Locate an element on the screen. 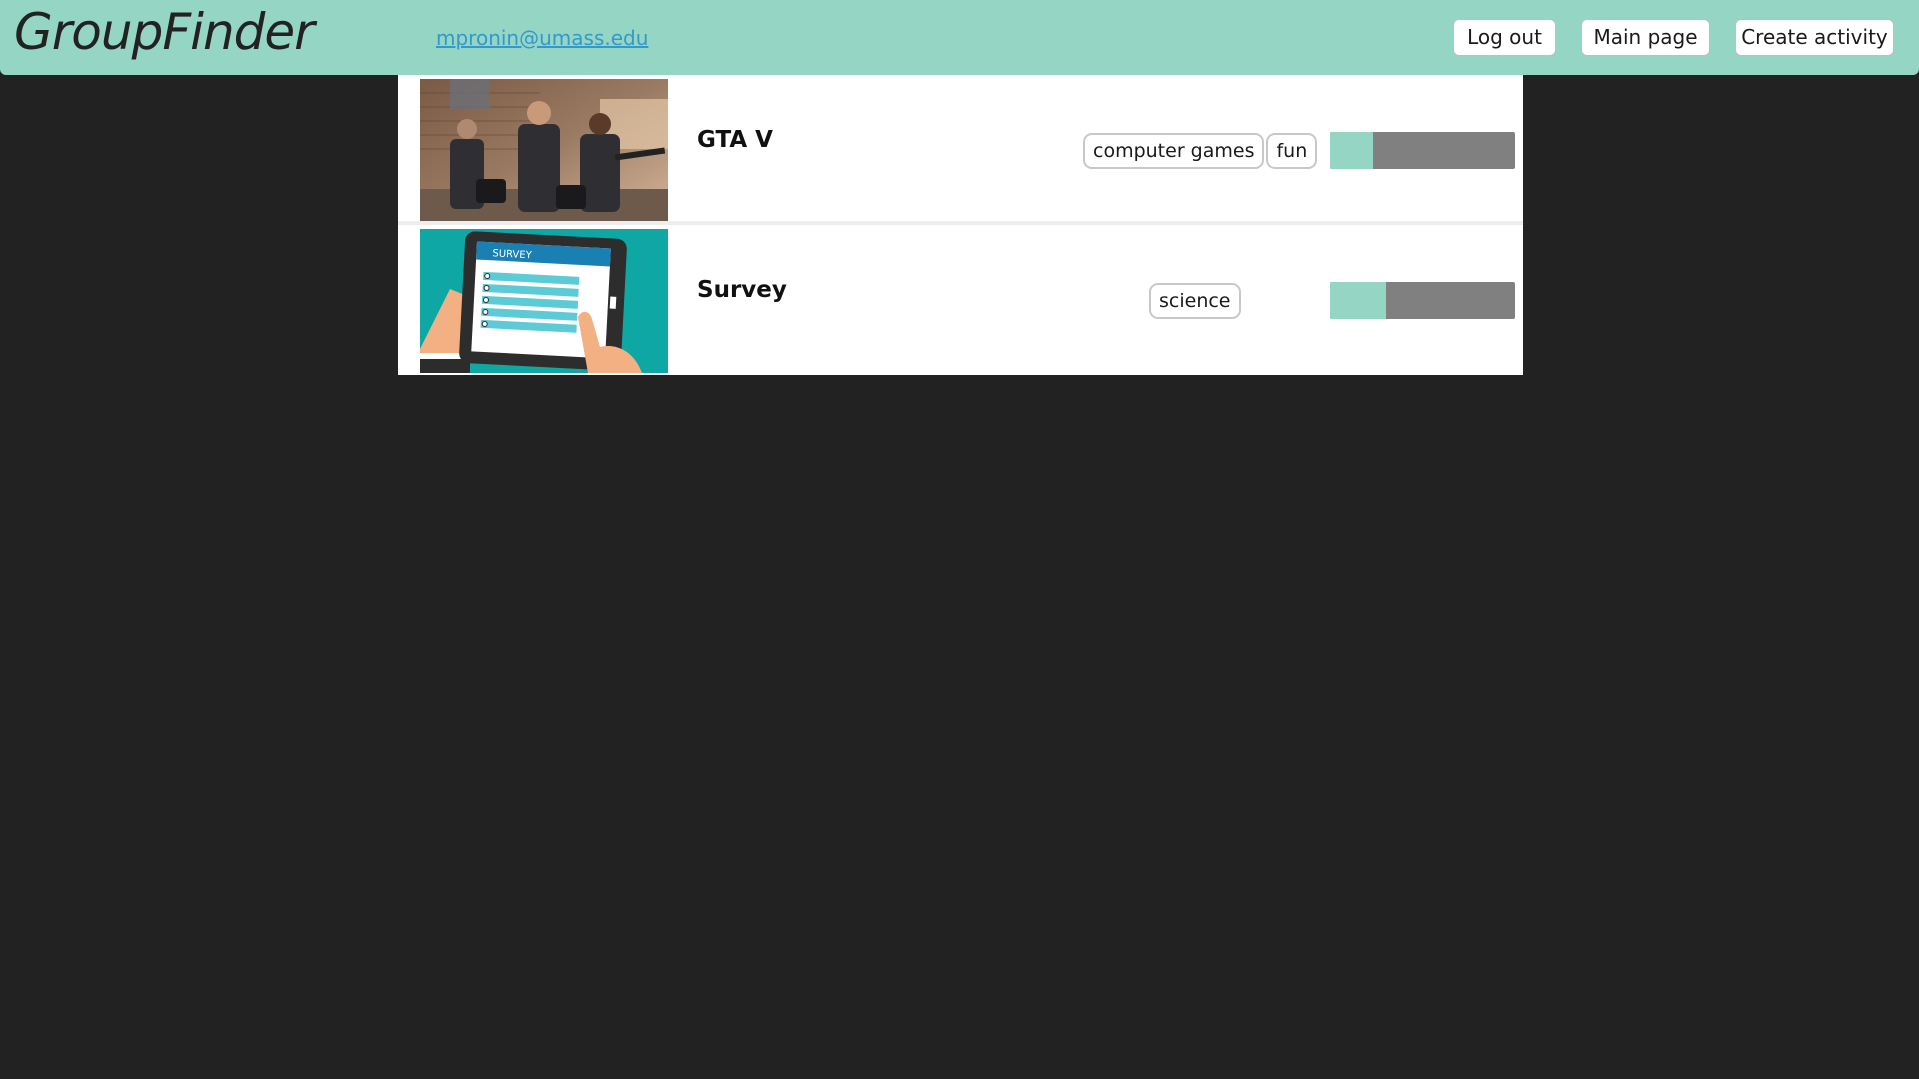  tag-computer-games: computer games is located at coordinates (1174, 151).